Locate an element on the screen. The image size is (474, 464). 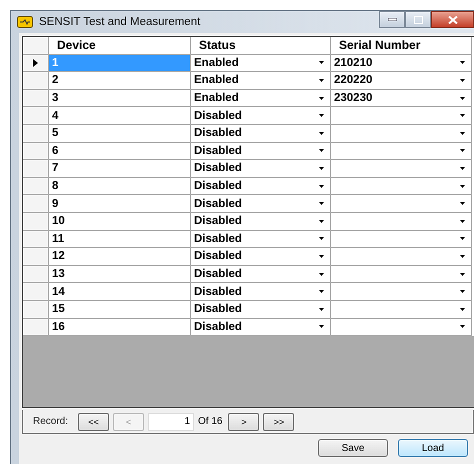
save-button: Save is located at coordinates (353, 448).